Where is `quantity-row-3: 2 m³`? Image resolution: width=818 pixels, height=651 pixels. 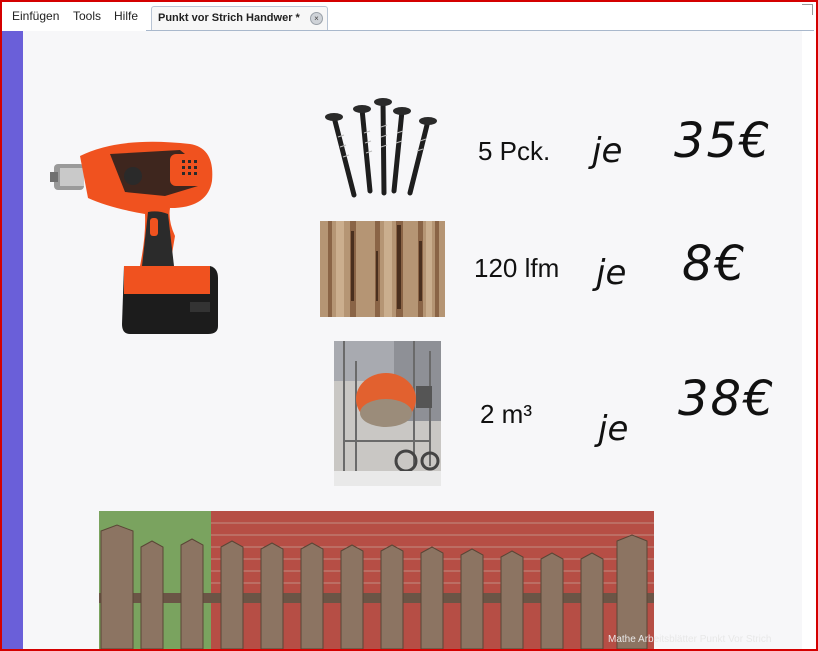 quantity-row-3: 2 m³ is located at coordinates (506, 414).